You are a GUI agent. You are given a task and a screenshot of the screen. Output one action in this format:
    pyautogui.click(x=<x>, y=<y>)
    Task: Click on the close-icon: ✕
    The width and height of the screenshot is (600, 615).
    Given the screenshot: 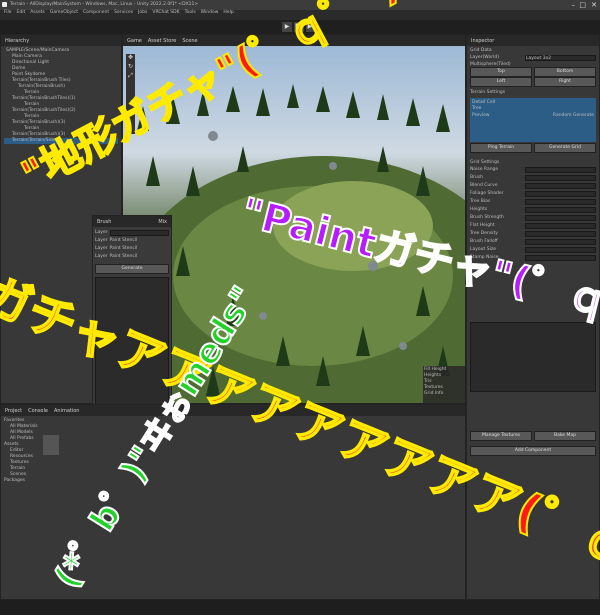 What is the action you would take?
    pyautogui.click(x=594, y=5)
    